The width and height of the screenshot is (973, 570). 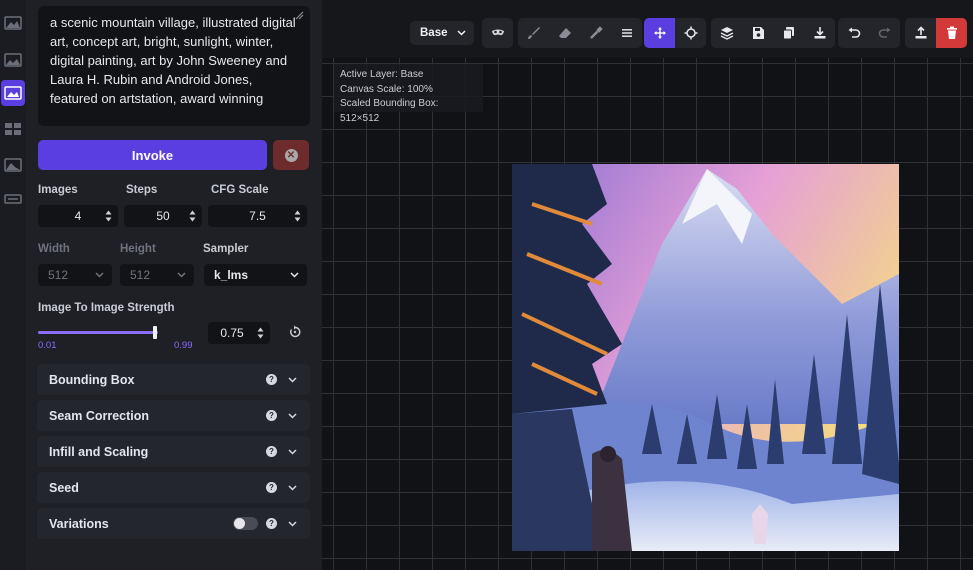 What do you see at coordinates (64, 487) in the screenshot?
I see `accordion-label: Seed` at bounding box center [64, 487].